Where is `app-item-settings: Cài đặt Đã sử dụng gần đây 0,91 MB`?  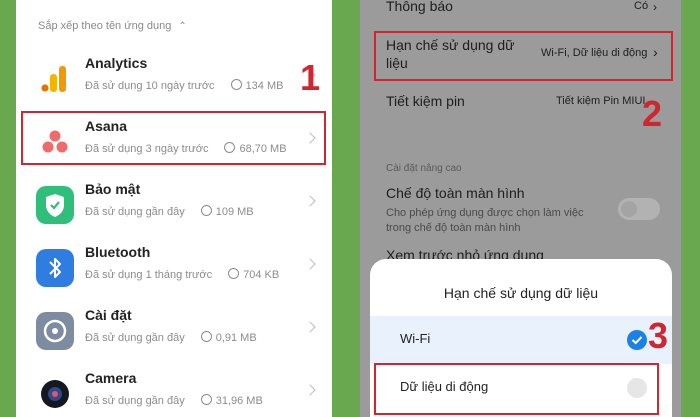 app-item-settings: Cài đặt Đã sử dụng gần đây 0,91 MB is located at coordinates (174, 332).